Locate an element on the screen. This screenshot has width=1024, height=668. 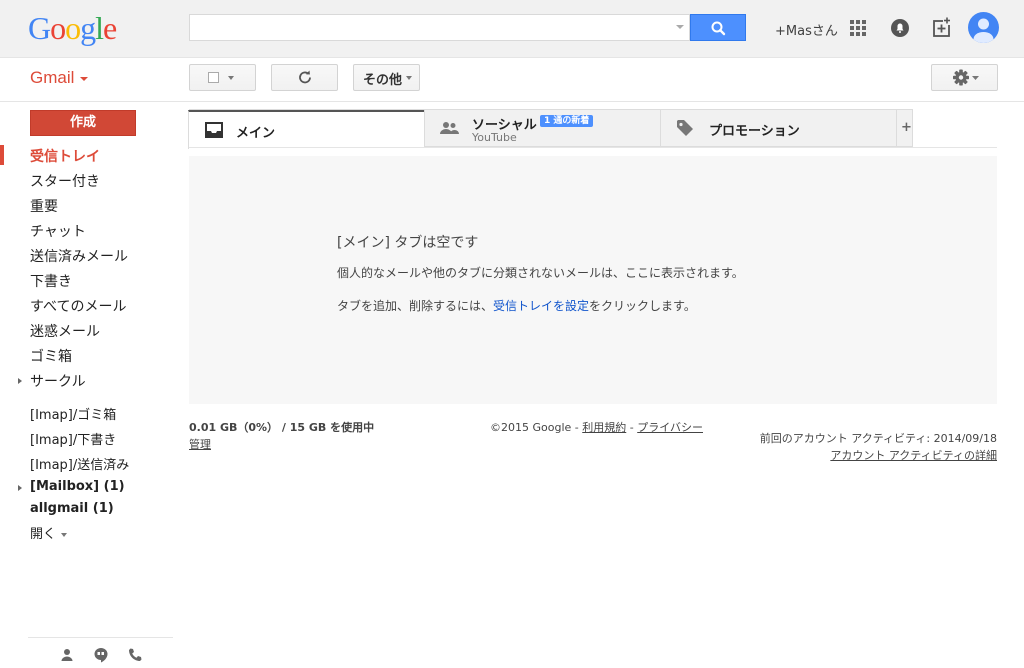
people-icon is located at coordinates (449, 128).